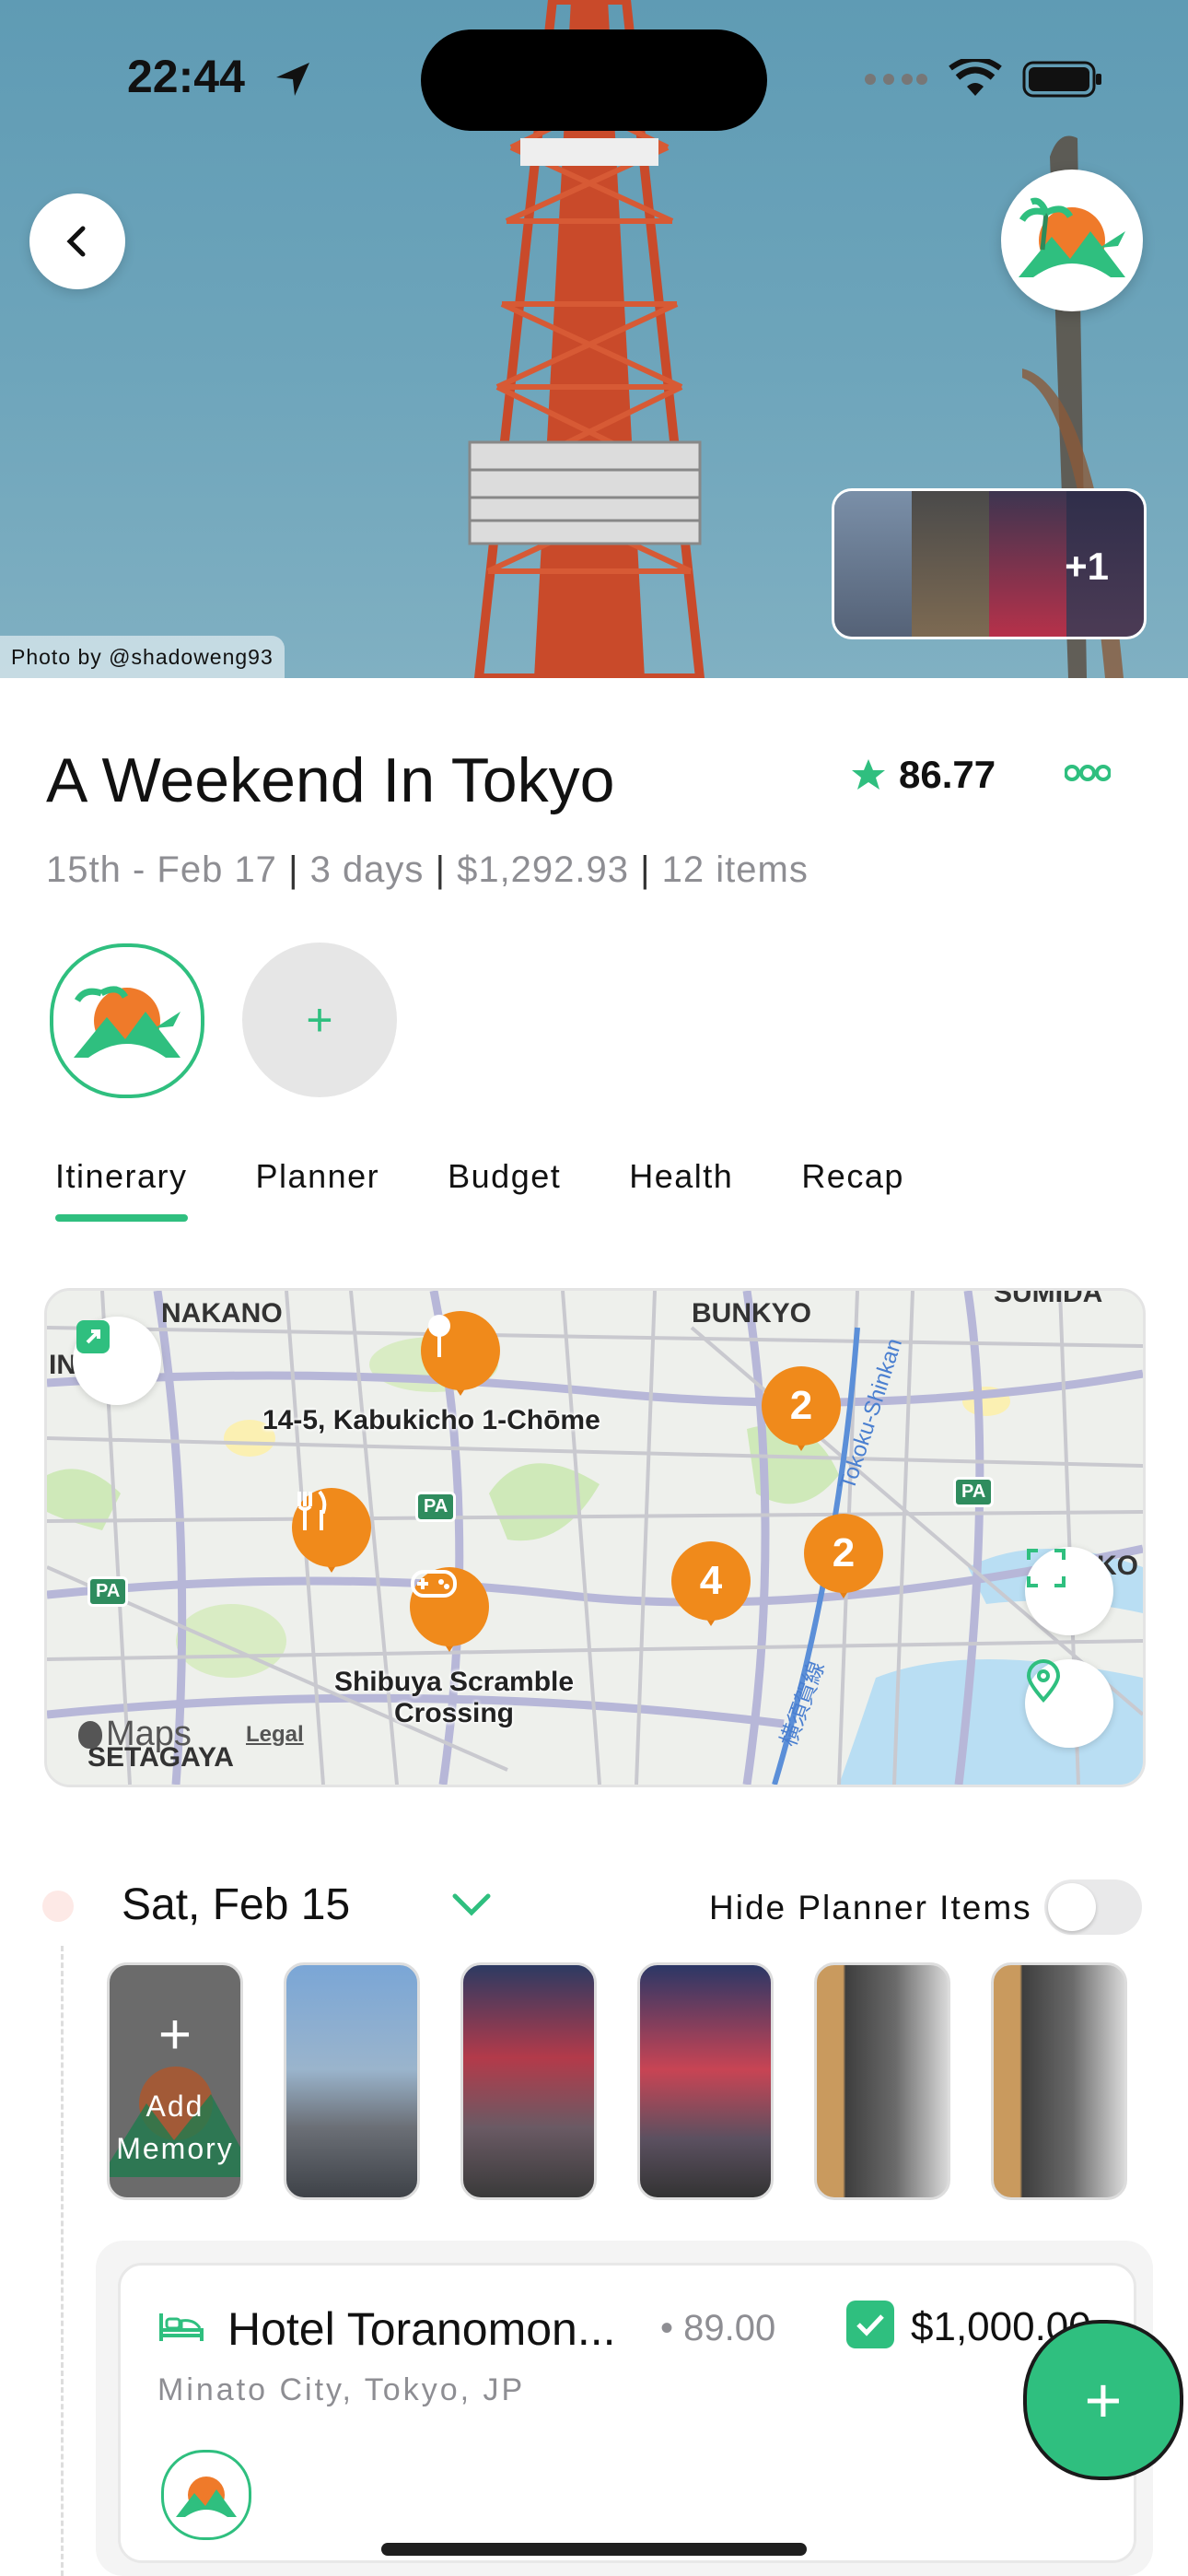 The height and width of the screenshot is (2576, 1188). What do you see at coordinates (718, 2328) in the screenshot?
I see `item-rating: • 89.00` at bounding box center [718, 2328].